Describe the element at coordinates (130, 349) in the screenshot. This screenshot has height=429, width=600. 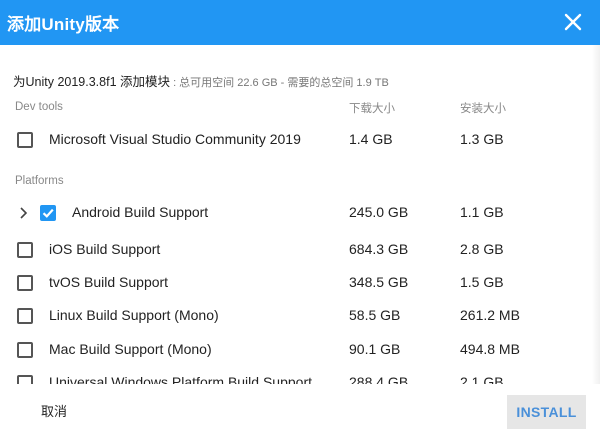
I see `module-name: Mac Build Support (Mono)` at that location.